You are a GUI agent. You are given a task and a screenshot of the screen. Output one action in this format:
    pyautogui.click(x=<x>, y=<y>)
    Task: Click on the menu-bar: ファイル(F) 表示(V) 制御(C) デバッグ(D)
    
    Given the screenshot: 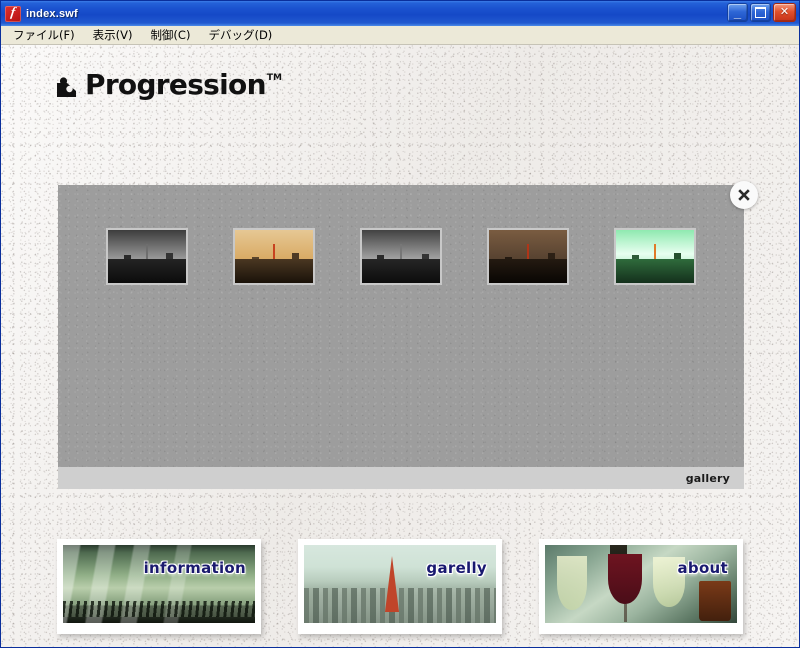 What is the action you would take?
    pyautogui.click(x=400, y=35)
    